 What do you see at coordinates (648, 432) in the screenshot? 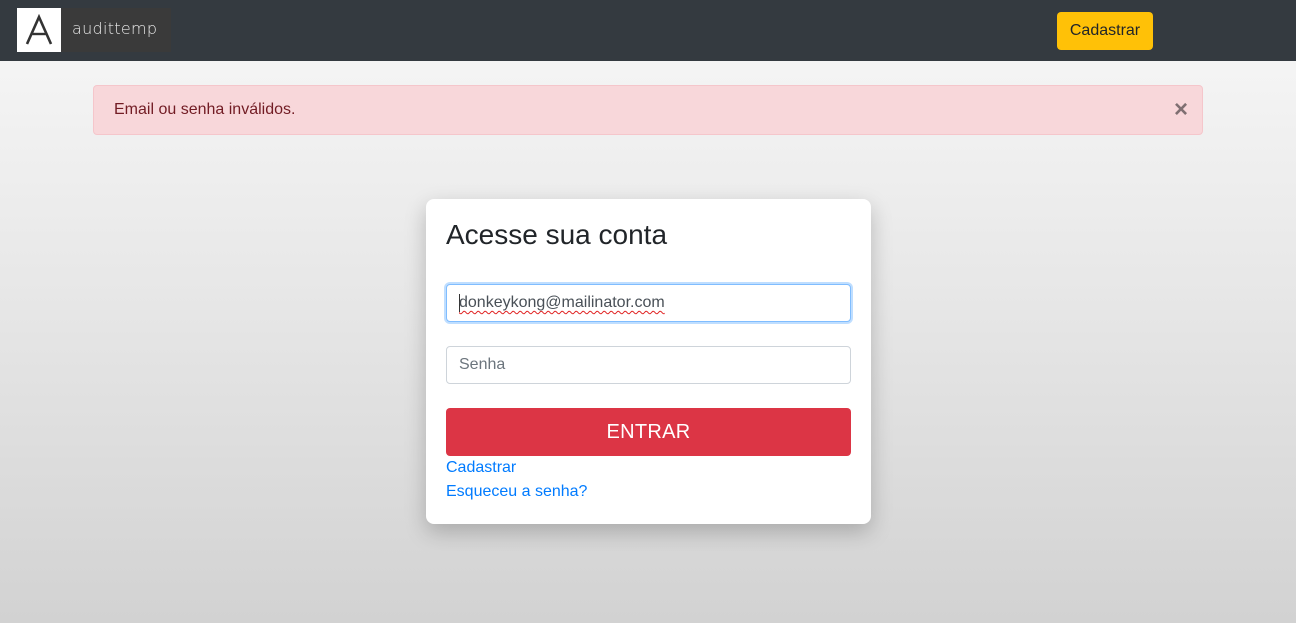
I see `login-submit-button: ENTRAR` at bounding box center [648, 432].